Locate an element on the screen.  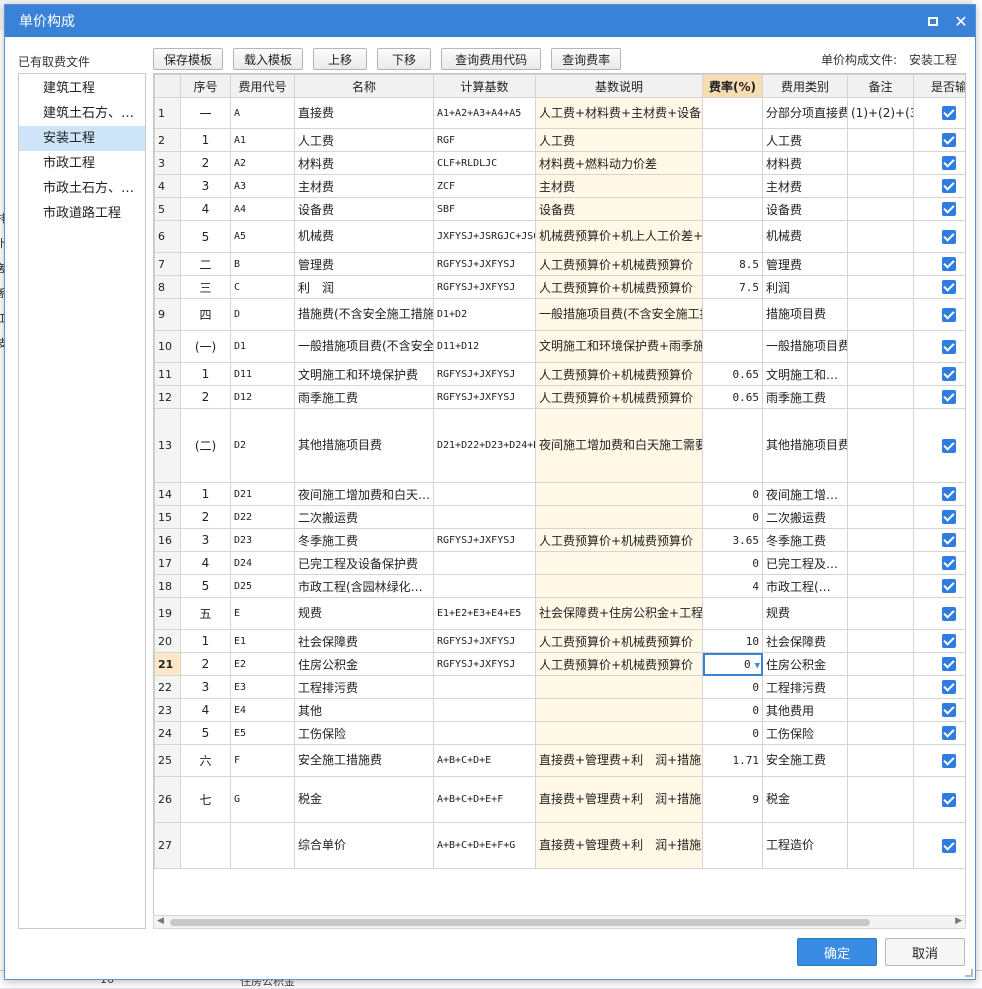
fee-code-cell: A5 is located at coordinates (262, 236).